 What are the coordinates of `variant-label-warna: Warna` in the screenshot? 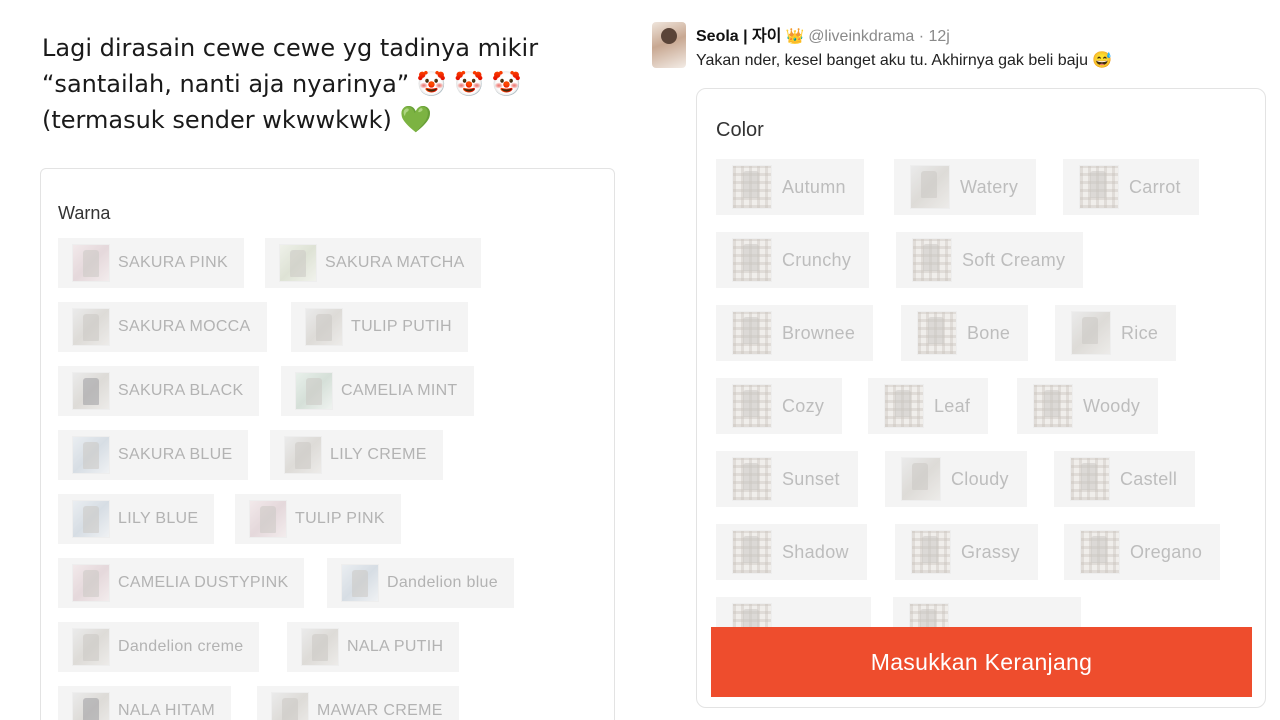 It's located at (84, 213).